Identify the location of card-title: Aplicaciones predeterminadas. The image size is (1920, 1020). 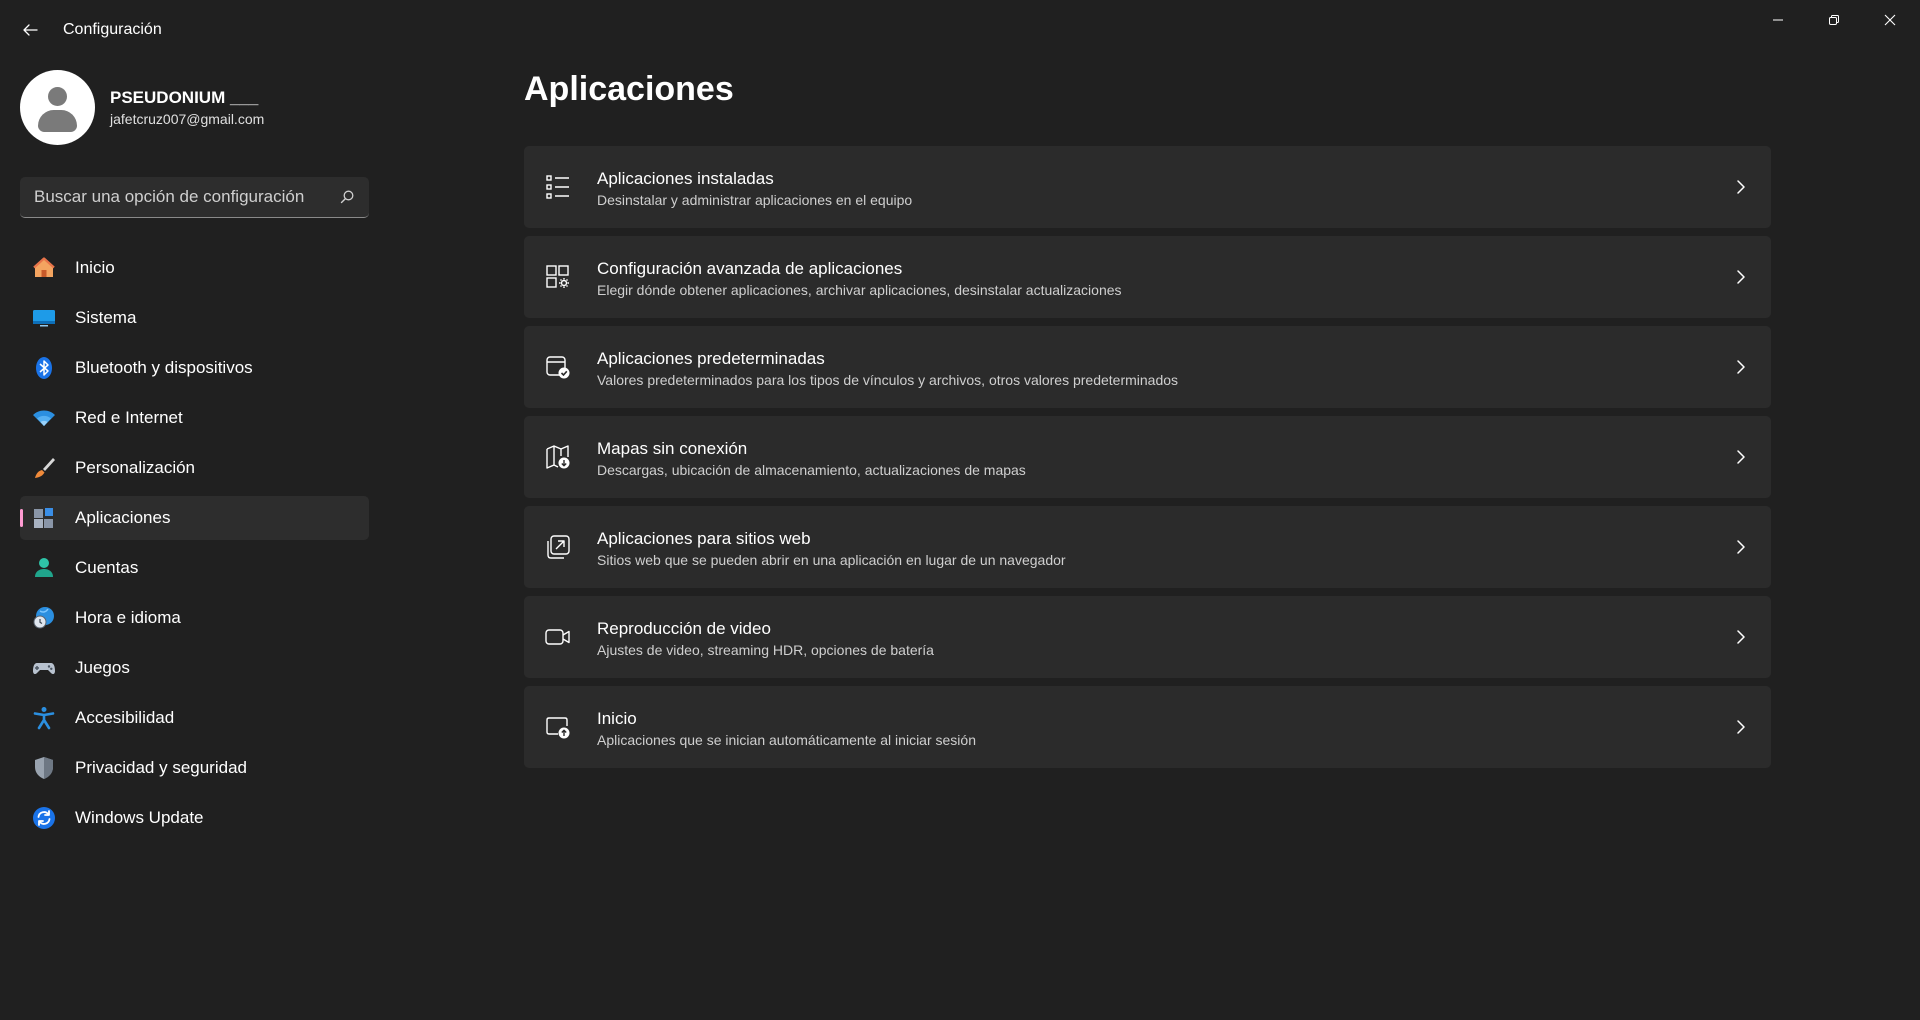
(711, 358).